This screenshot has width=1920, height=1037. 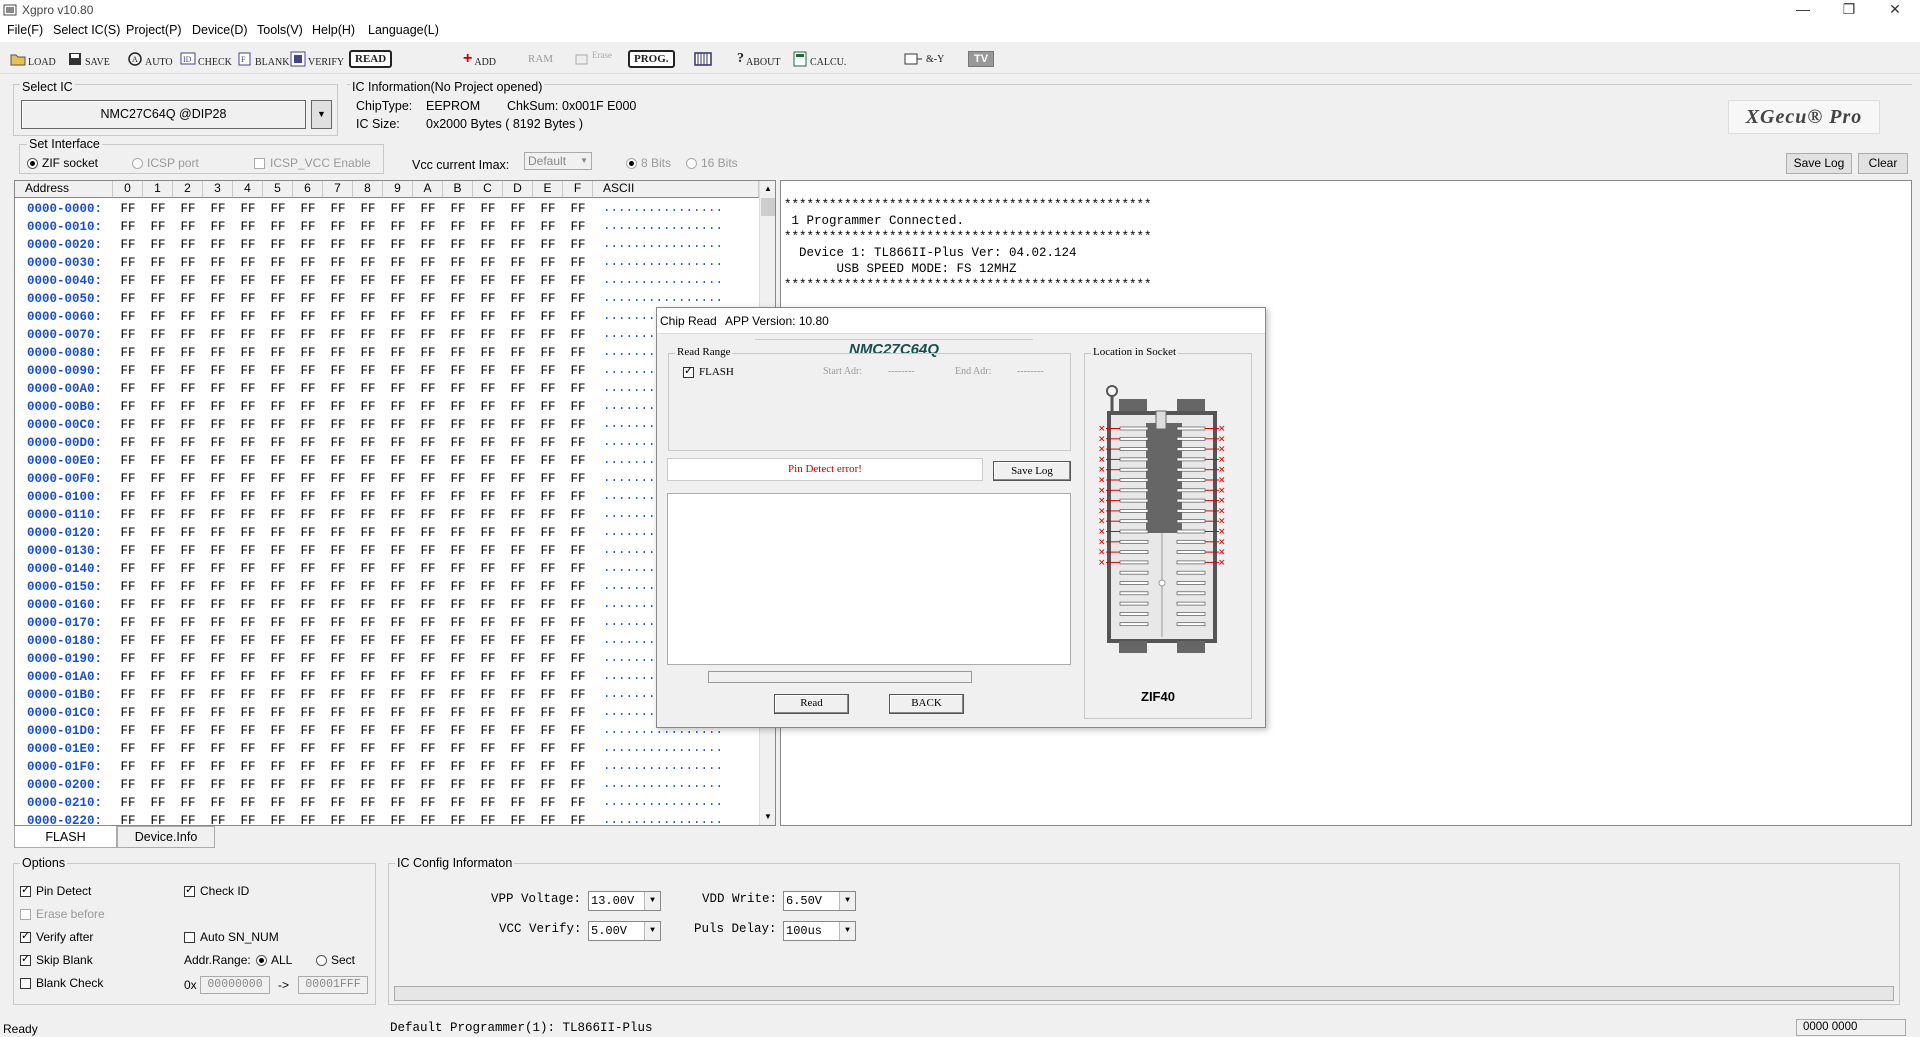 I want to click on zif-socket-radio: ZIF socket, so click(x=62, y=163).